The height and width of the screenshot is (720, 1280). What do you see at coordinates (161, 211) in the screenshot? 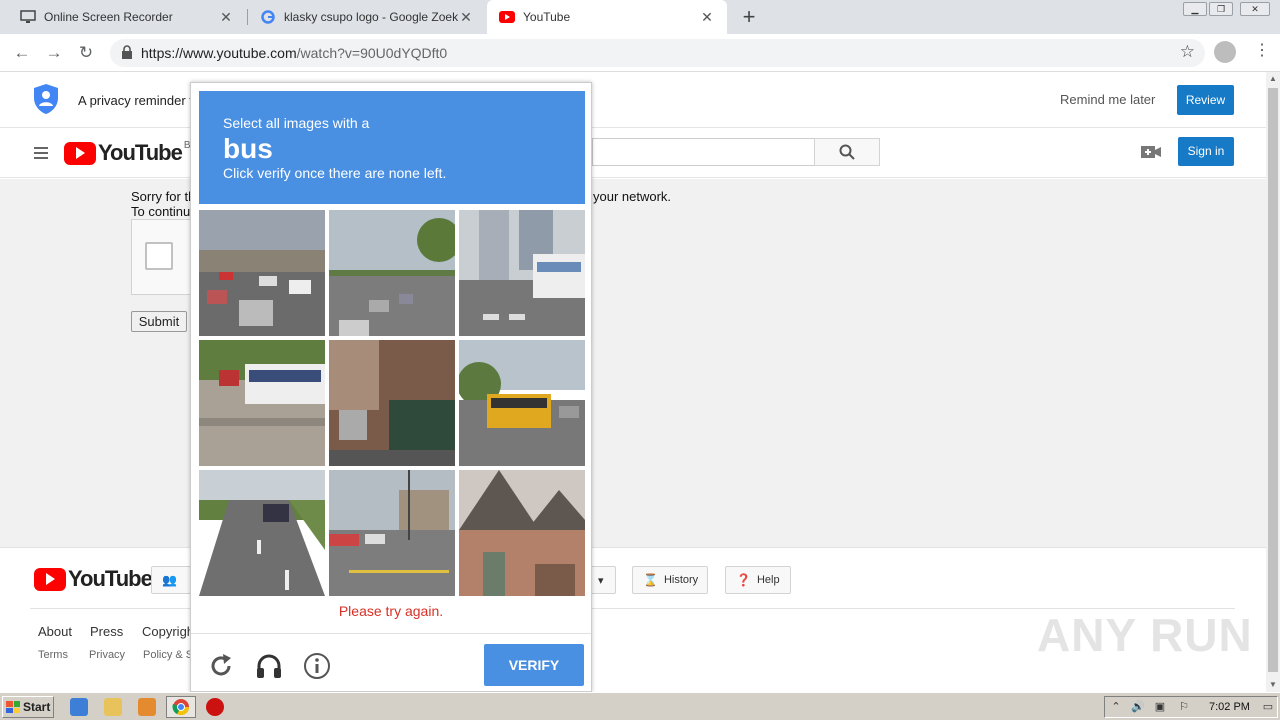
I see `sorry-line-2: To continu` at bounding box center [161, 211].